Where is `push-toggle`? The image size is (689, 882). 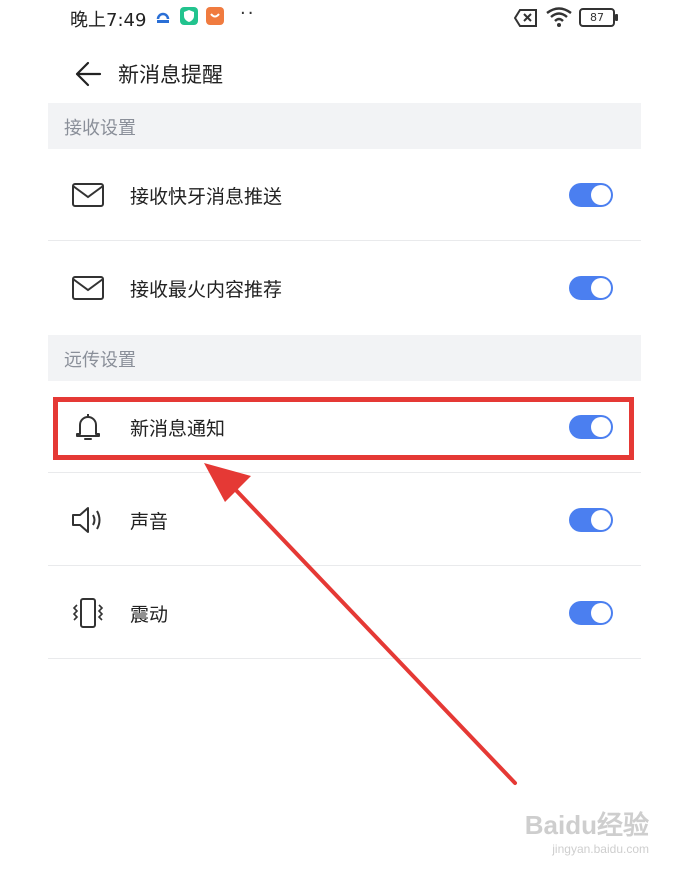 push-toggle is located at coordinates (591, 195).